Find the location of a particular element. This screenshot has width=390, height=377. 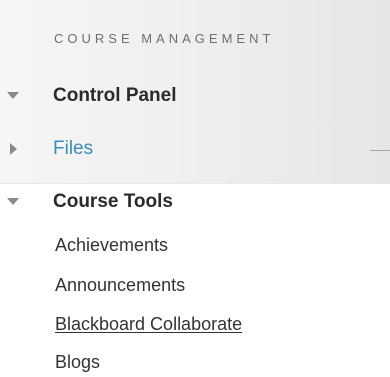

tool-item-blackboard-collaborate: Blackboard Collaborate is located at coordinates (148, 324).